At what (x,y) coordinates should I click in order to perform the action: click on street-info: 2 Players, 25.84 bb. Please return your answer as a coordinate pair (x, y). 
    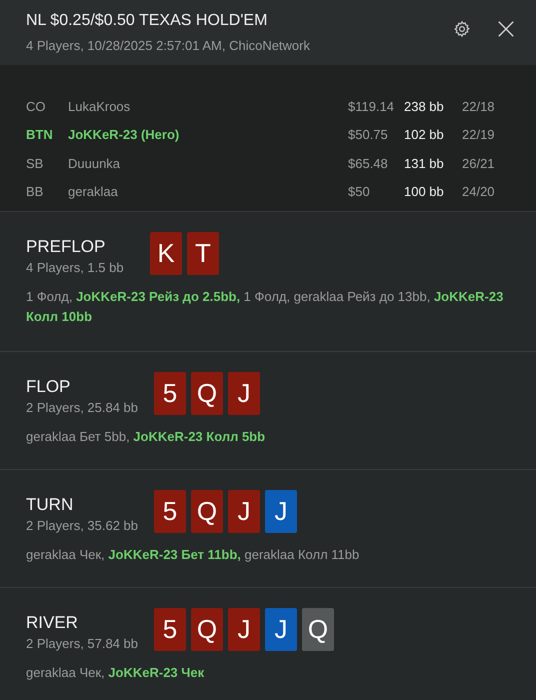
    Looking at the image, I should click on (82, 407).